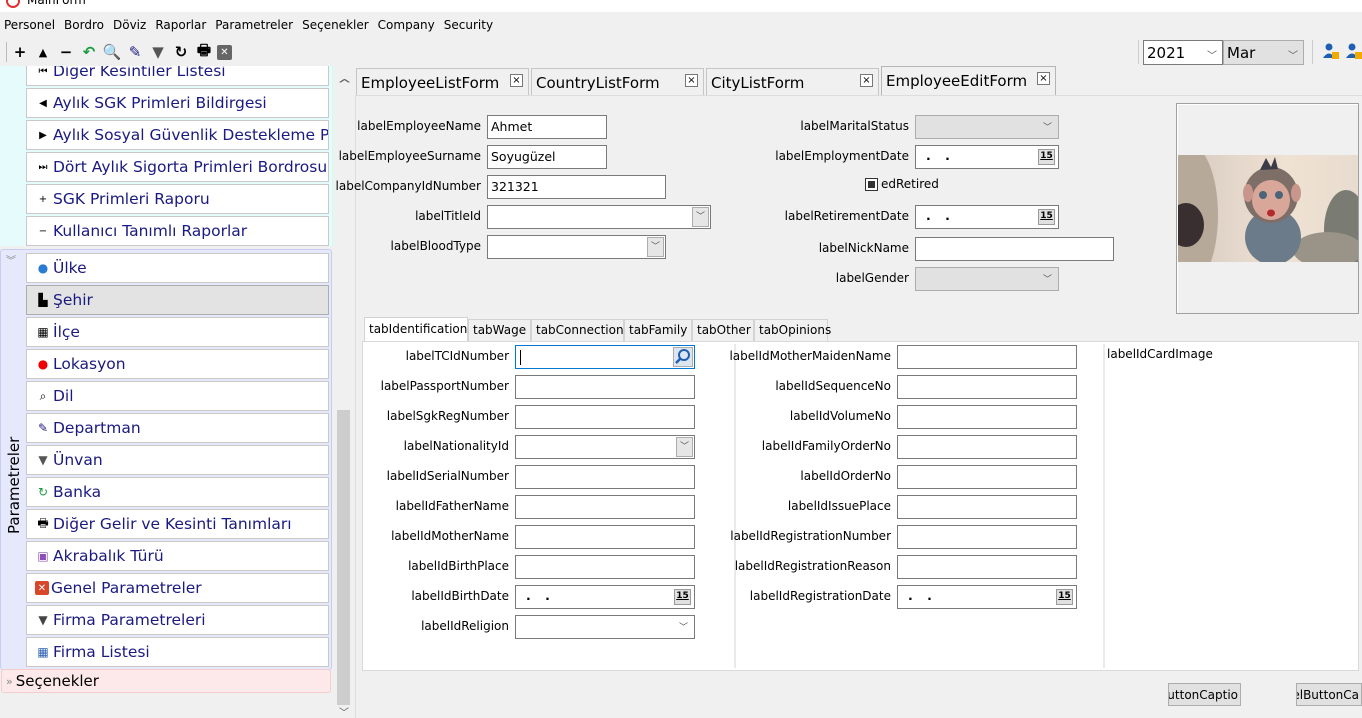 The image size is (1362, 718). I want to click on labelbloodtype-select: ﹀, so click(576, 247).